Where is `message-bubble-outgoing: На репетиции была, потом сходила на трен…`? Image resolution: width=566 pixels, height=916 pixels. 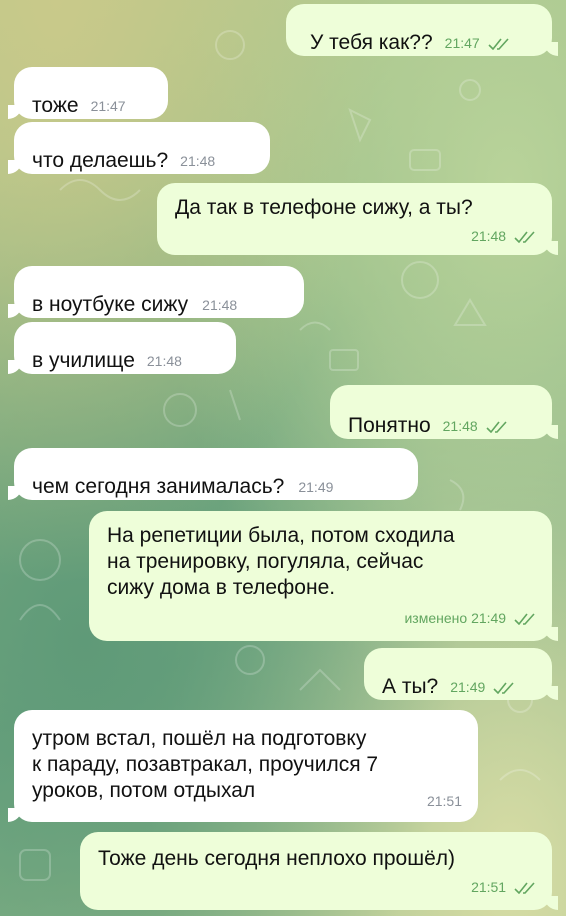 message-bubble-outgoing: На репетиции была, потом сходила на трен… is located at coordinates (323, 576).